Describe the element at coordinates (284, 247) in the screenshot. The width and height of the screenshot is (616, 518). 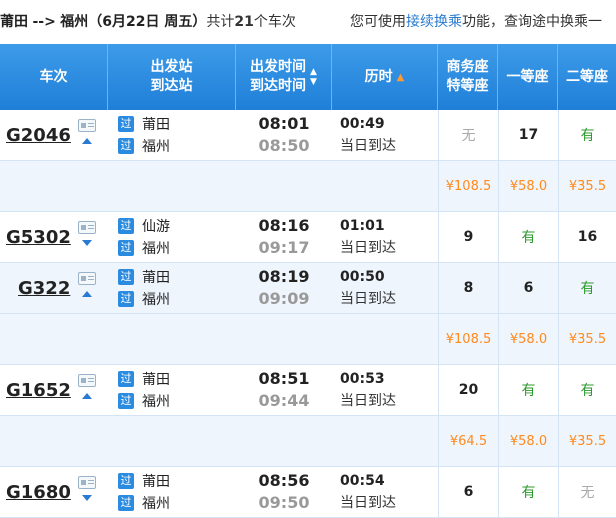
I see `arrival-time: 09:17` at that location.